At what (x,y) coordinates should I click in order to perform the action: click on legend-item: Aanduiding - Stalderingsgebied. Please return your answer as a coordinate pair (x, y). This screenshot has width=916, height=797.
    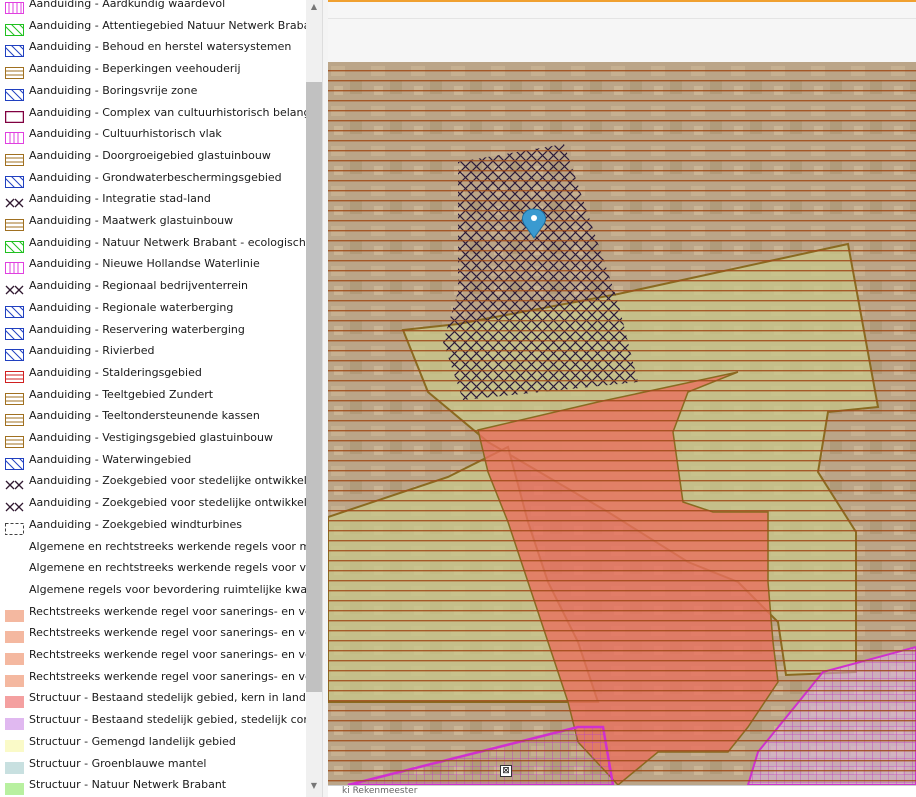
    Looking at the image, I should click on (153, 374).